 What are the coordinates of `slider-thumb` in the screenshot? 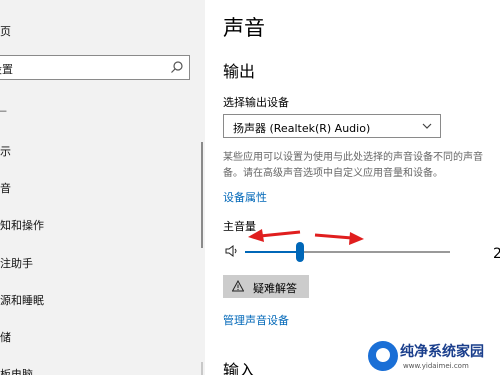 It's located at (300, 252).